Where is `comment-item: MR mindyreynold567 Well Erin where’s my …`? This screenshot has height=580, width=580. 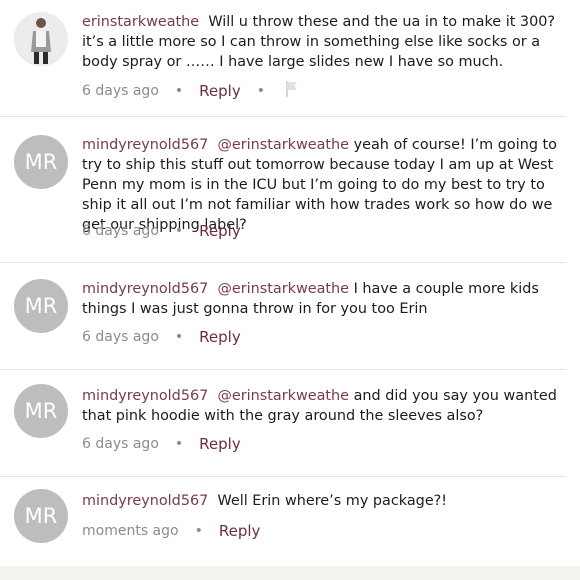 comment-item: MR mindyreynold567 Well Erin where’s my … is located at coordinates (283, 521).